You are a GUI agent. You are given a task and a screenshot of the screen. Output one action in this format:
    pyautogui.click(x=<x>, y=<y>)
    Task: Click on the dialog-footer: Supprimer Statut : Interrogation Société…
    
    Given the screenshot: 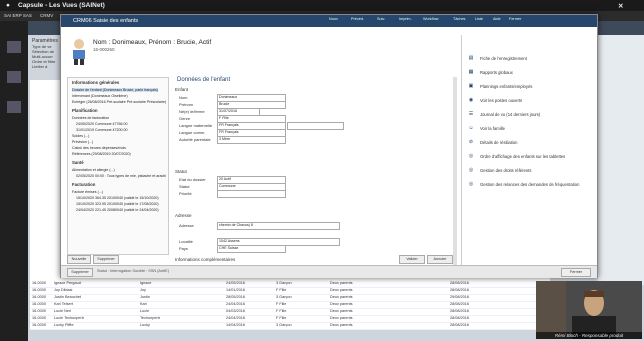 What is the action you would take?
    pyautogui.click(x=329, y=271)
    